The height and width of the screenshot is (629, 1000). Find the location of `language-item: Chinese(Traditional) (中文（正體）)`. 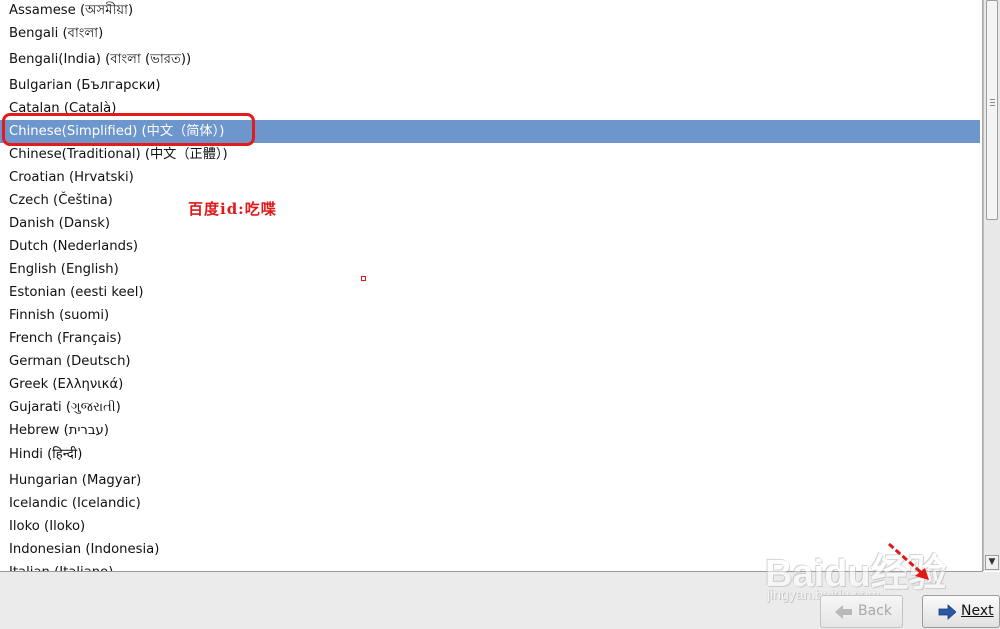

language-item: Chinese(Traditional) (中文（正體）) is located at coordinates (490, 154).